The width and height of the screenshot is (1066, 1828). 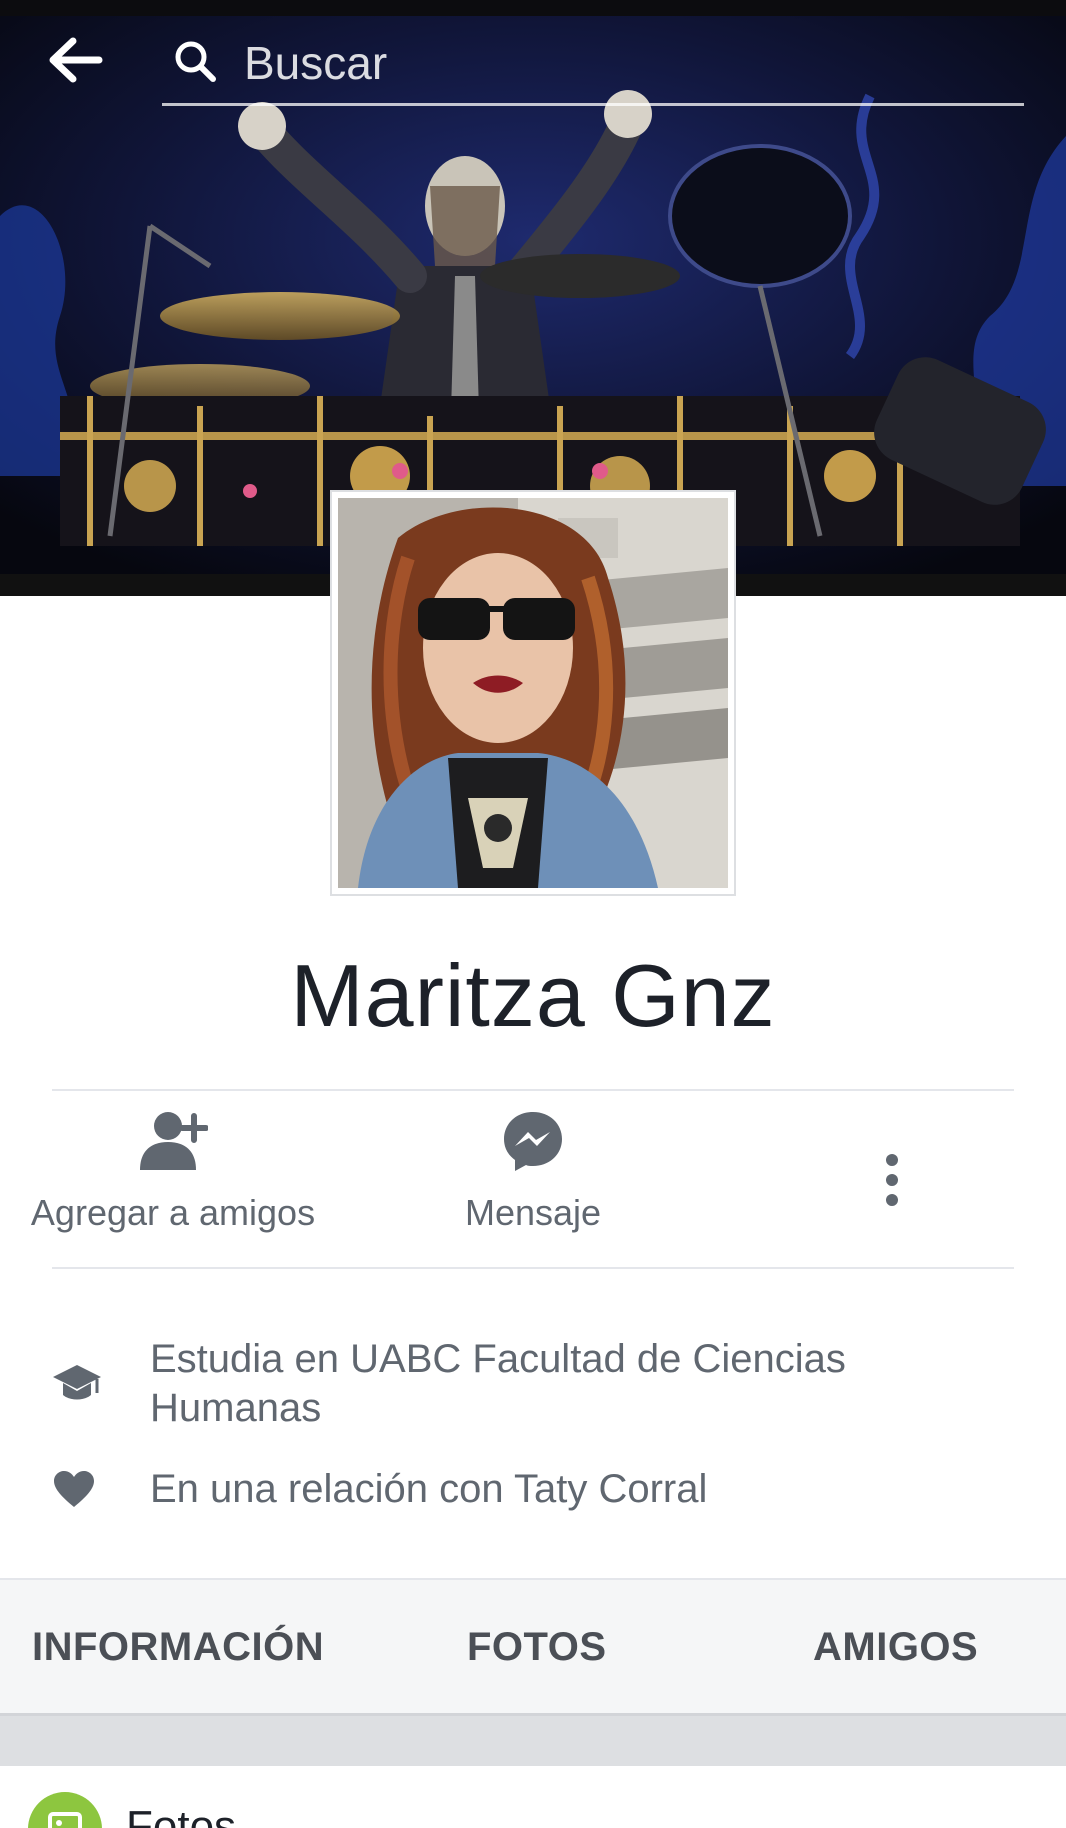 What do you see at coordinates (429, 1489) in the screenshot?
I see `relationship-text: En una relación con Taty Corral` at bounding box center [429, 1489].